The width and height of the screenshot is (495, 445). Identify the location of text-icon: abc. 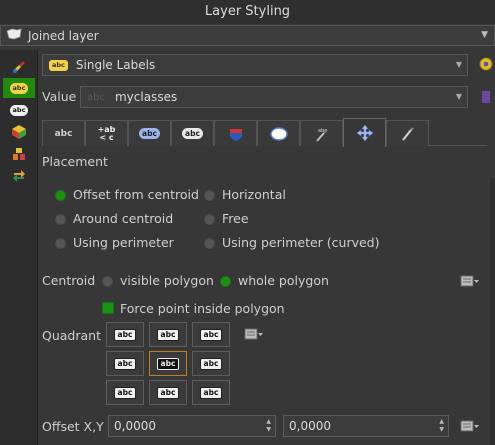
(63, 133).